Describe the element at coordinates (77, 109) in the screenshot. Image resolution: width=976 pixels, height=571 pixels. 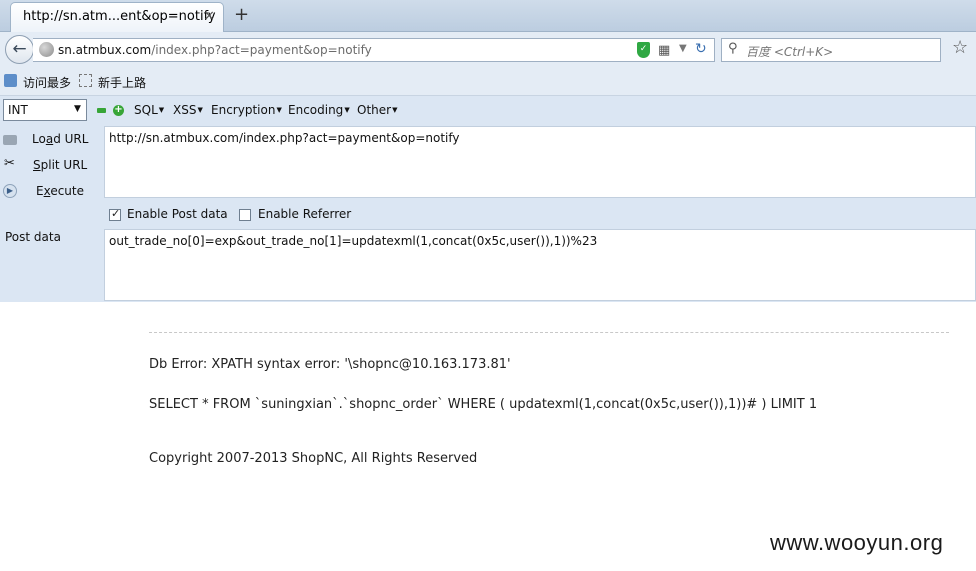
I see `chevron-down-icon: ▼` at that location.